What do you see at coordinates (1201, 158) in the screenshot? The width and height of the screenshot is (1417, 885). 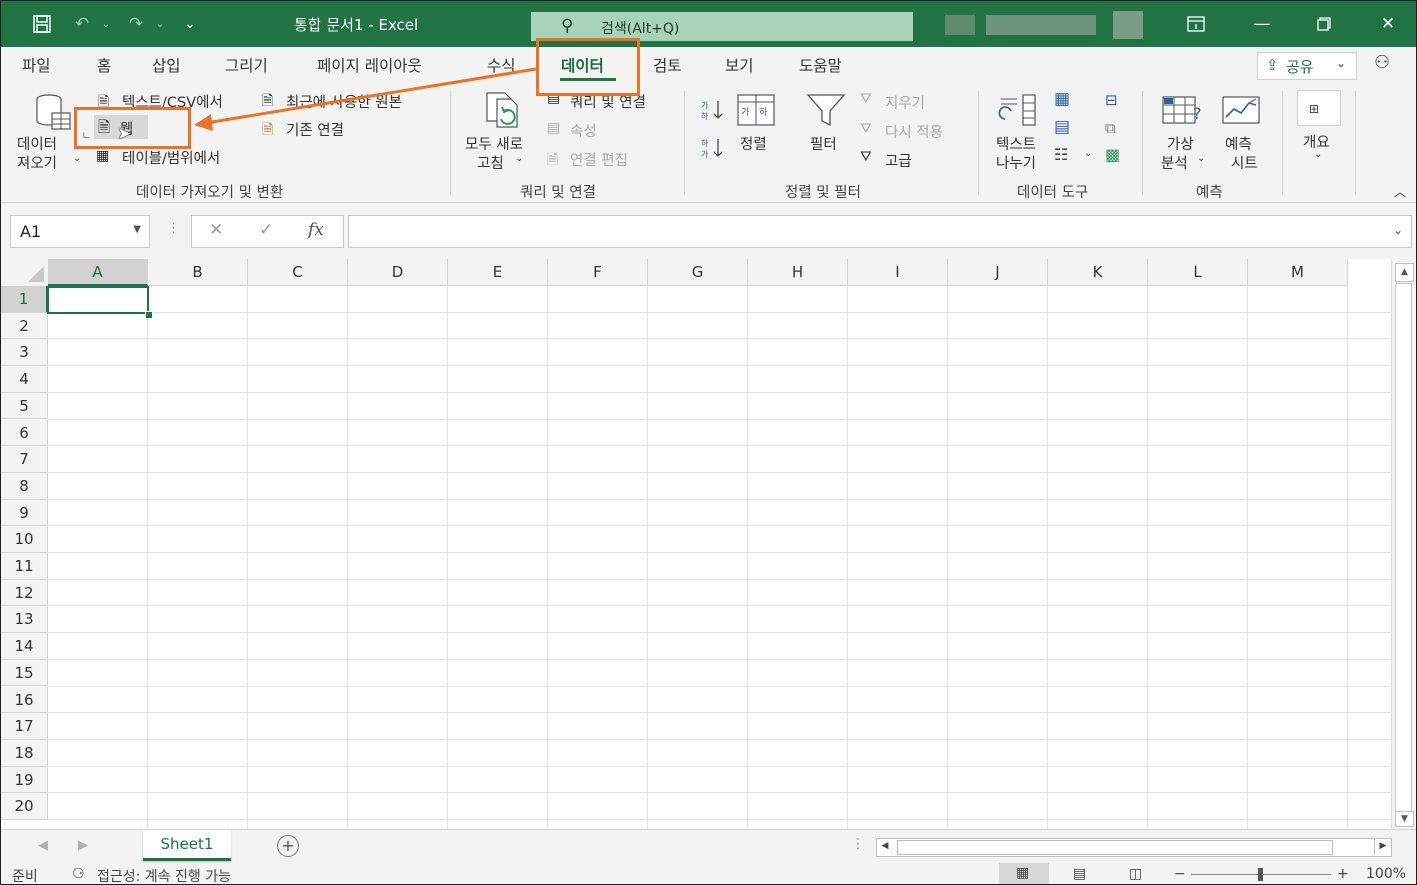 I see `what-if-dropdown-icon: ⌄` at bounding box center [1201, 158].